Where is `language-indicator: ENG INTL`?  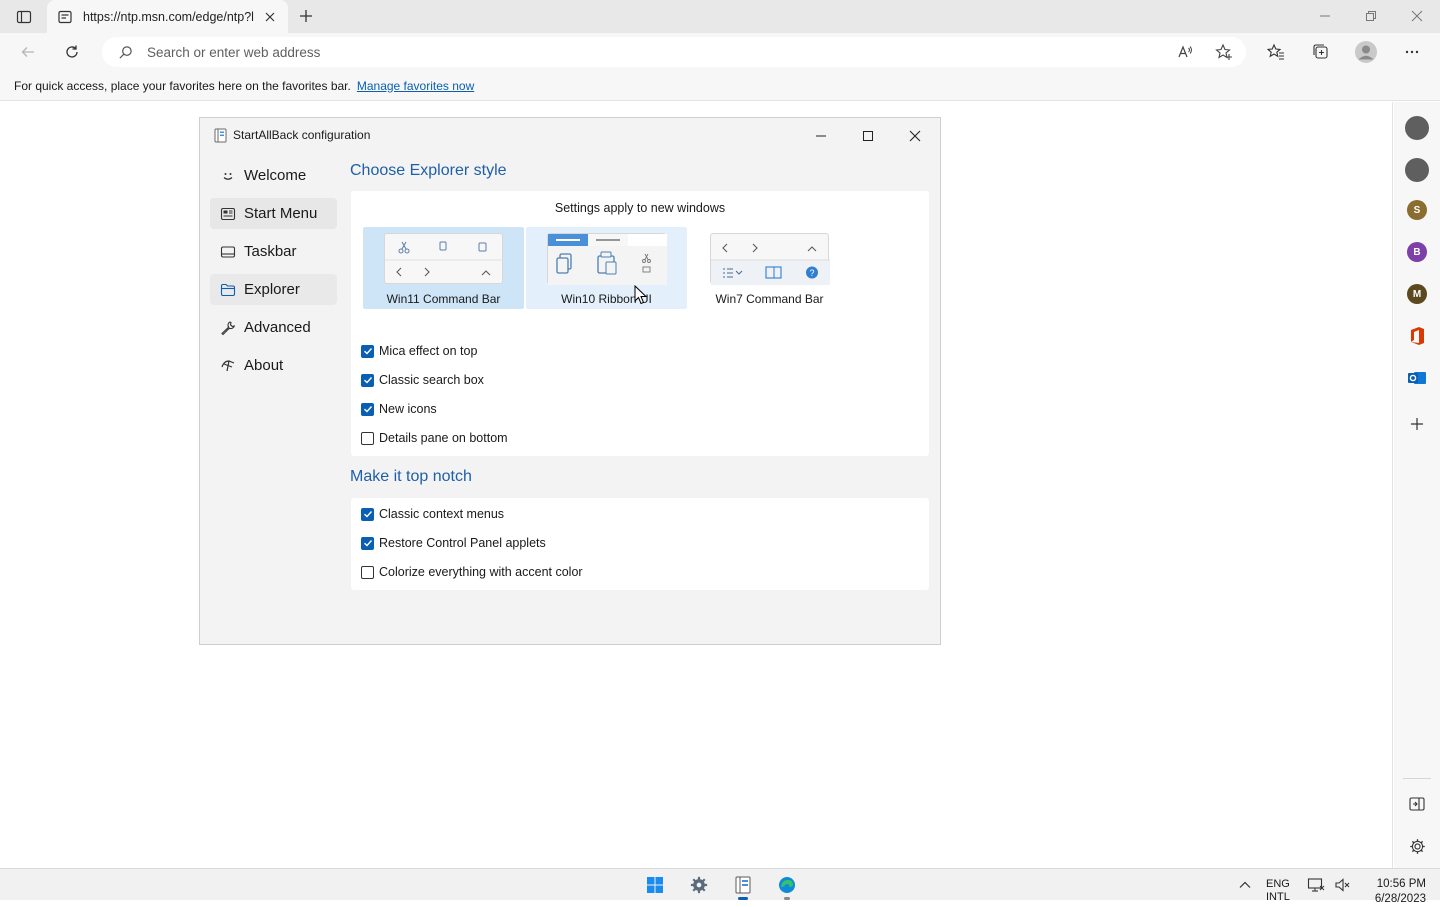 language-indicator: ENG INTL is located at coordinates (1278, 891).